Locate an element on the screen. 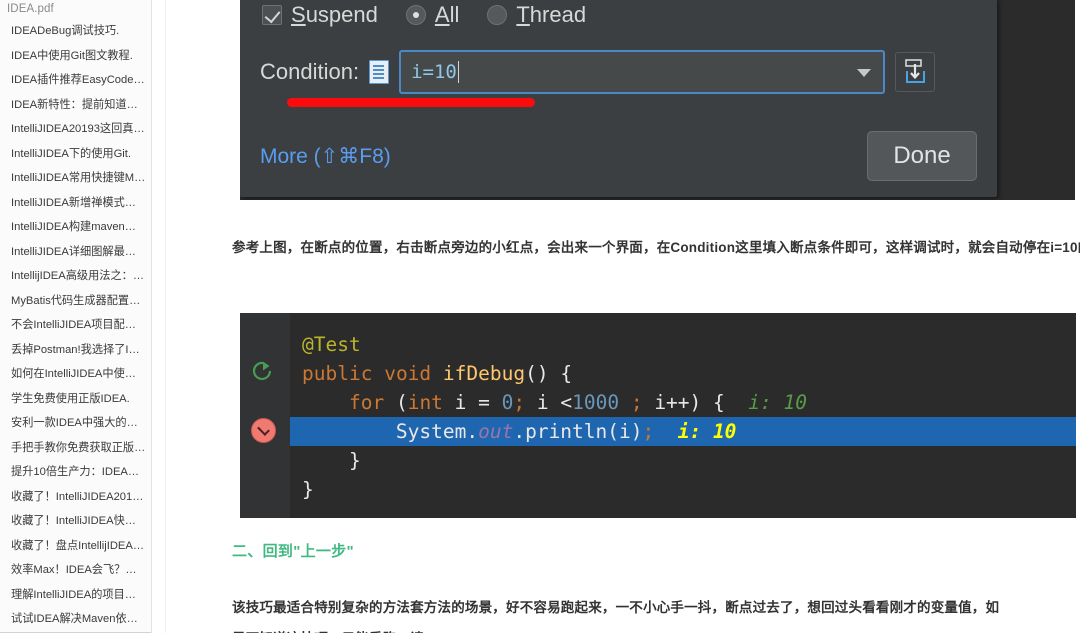 The image size is (1080, 633). run-method-icon is located at coordinates (263, 371).